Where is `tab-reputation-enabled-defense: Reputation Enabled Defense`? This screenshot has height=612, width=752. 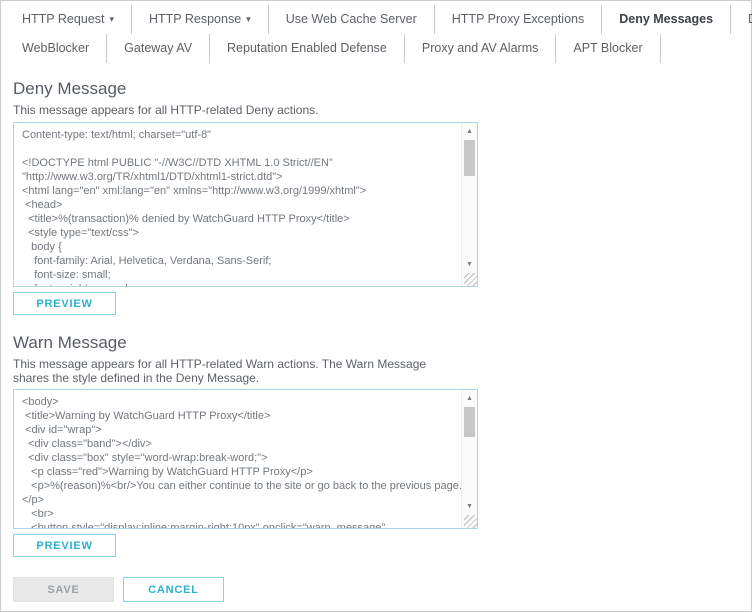
tab-reputation-enabled-defense: Reputation Enabled Defense is located at coordinates (307, 48).